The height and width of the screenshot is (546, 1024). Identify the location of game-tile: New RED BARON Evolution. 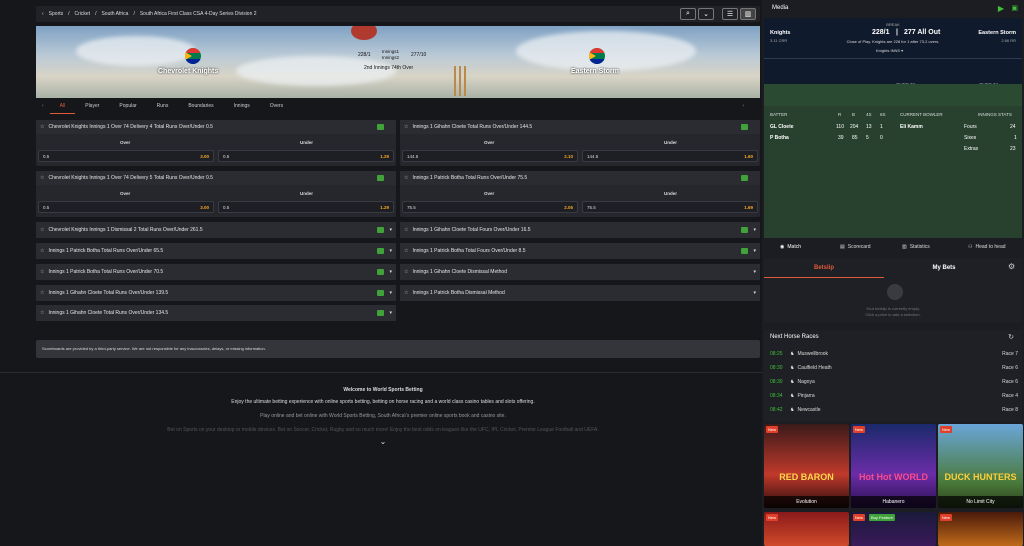
(806, 466).